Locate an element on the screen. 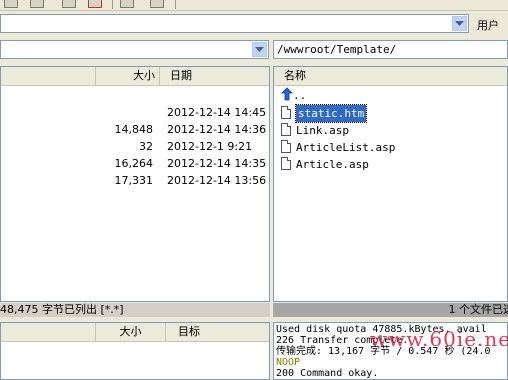 This screenshot has width=508, height=380. log-line: 200 Command okay. is located at coordinates (327, 373).